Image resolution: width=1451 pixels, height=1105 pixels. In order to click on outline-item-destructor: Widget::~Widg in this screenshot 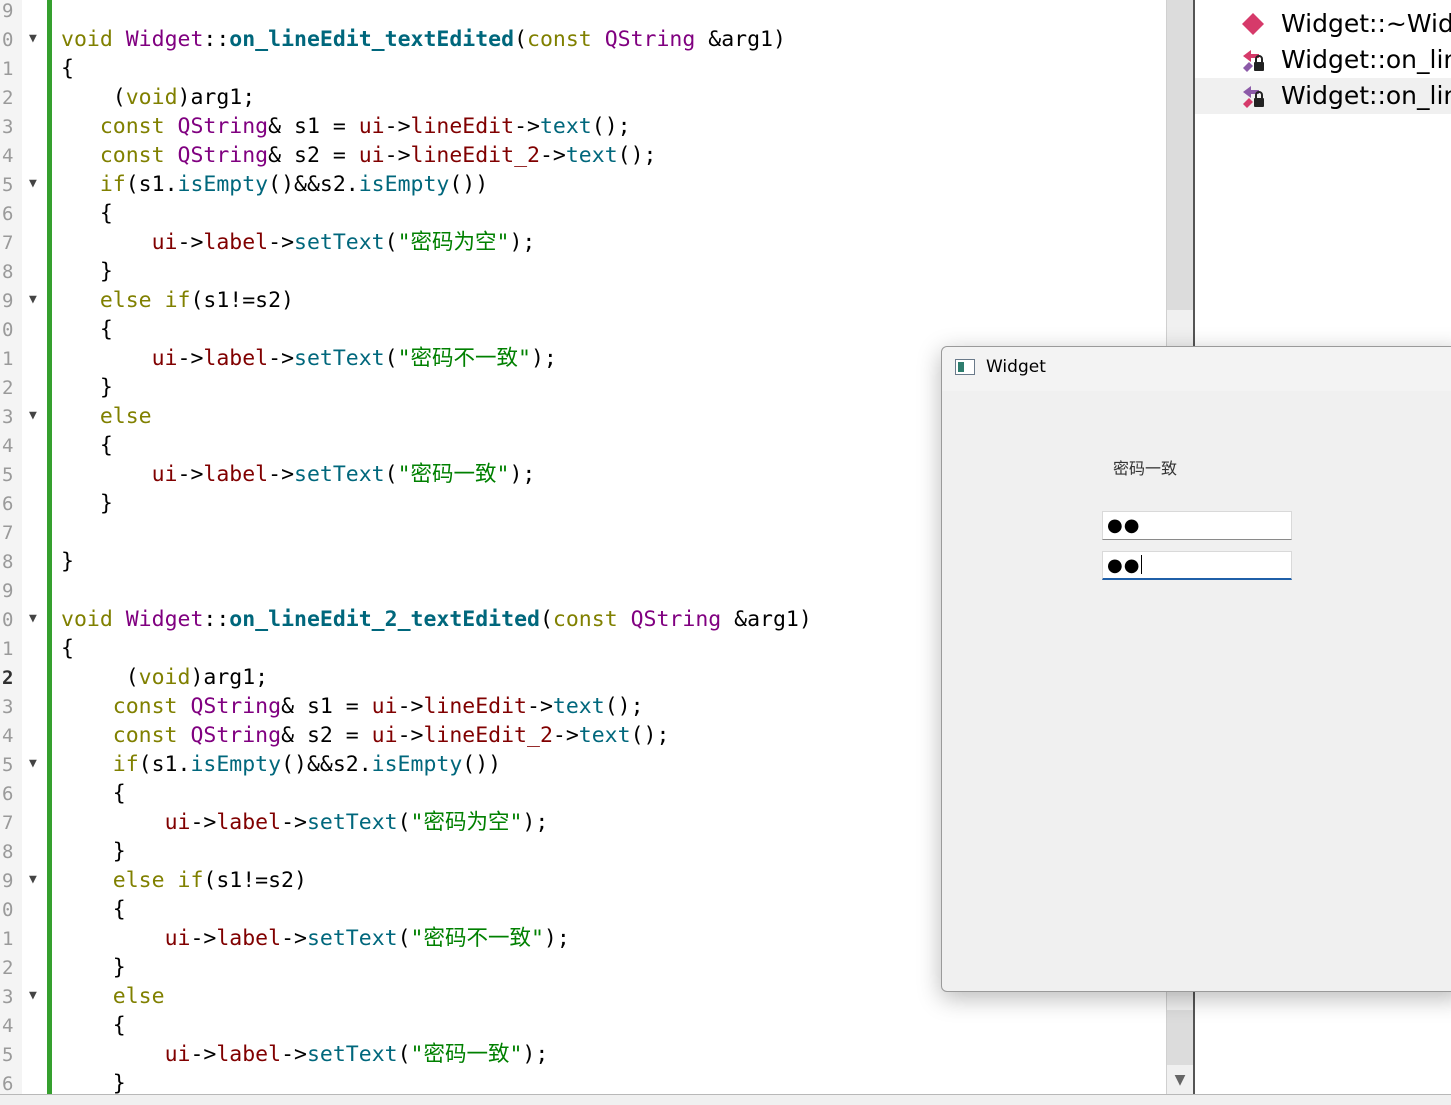, I will do `click(1323, 24)`.